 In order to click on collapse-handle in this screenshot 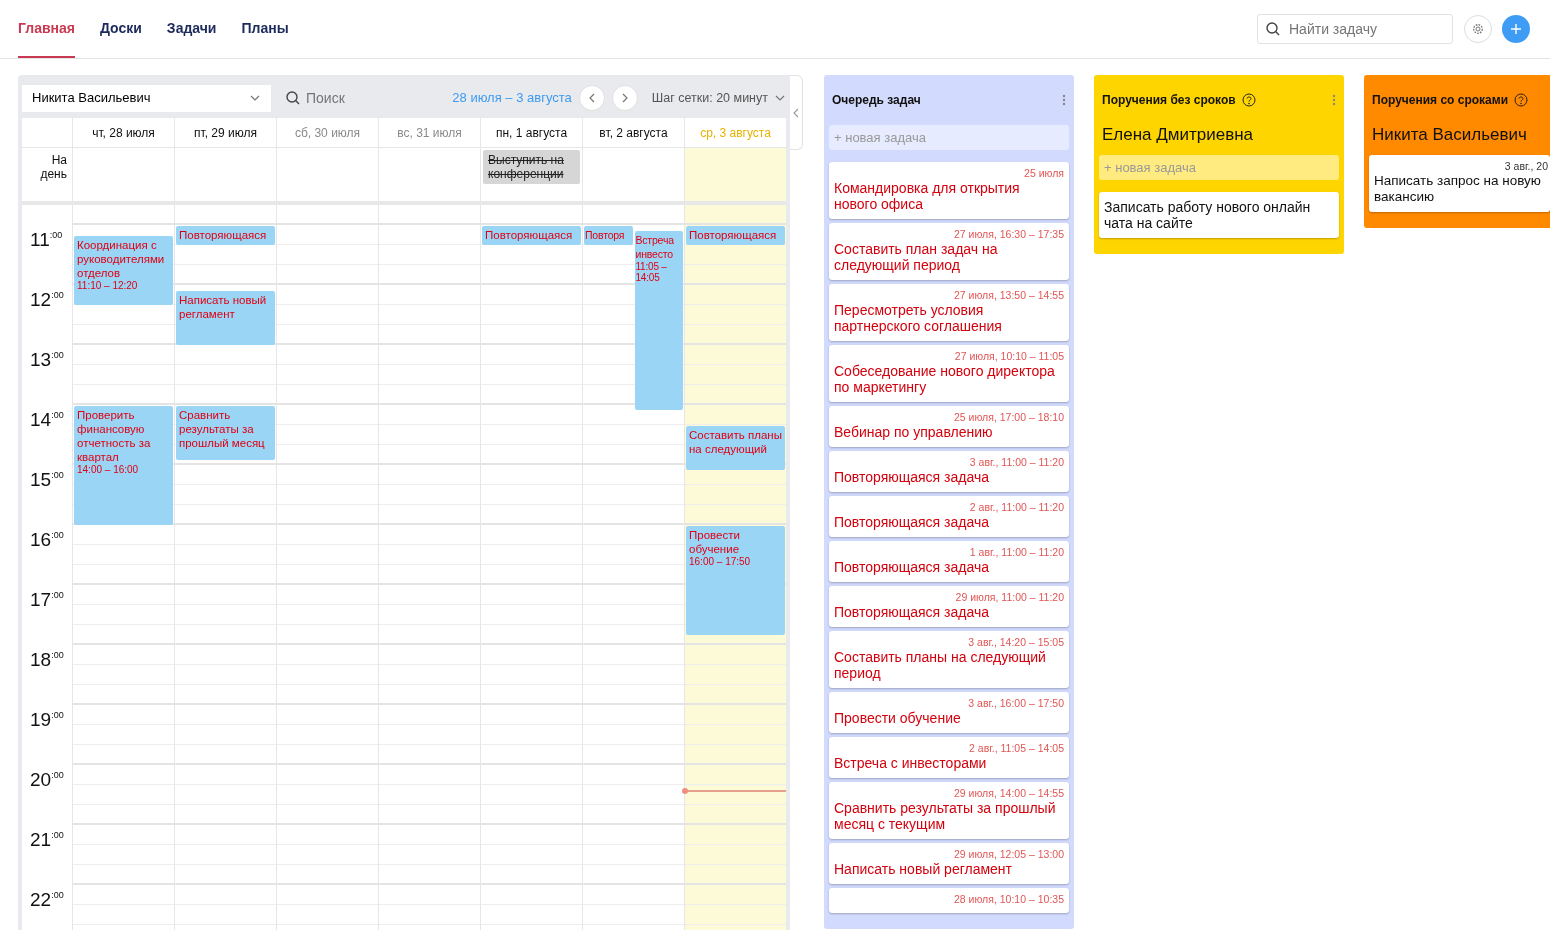, I will do `click(796, 112)`.